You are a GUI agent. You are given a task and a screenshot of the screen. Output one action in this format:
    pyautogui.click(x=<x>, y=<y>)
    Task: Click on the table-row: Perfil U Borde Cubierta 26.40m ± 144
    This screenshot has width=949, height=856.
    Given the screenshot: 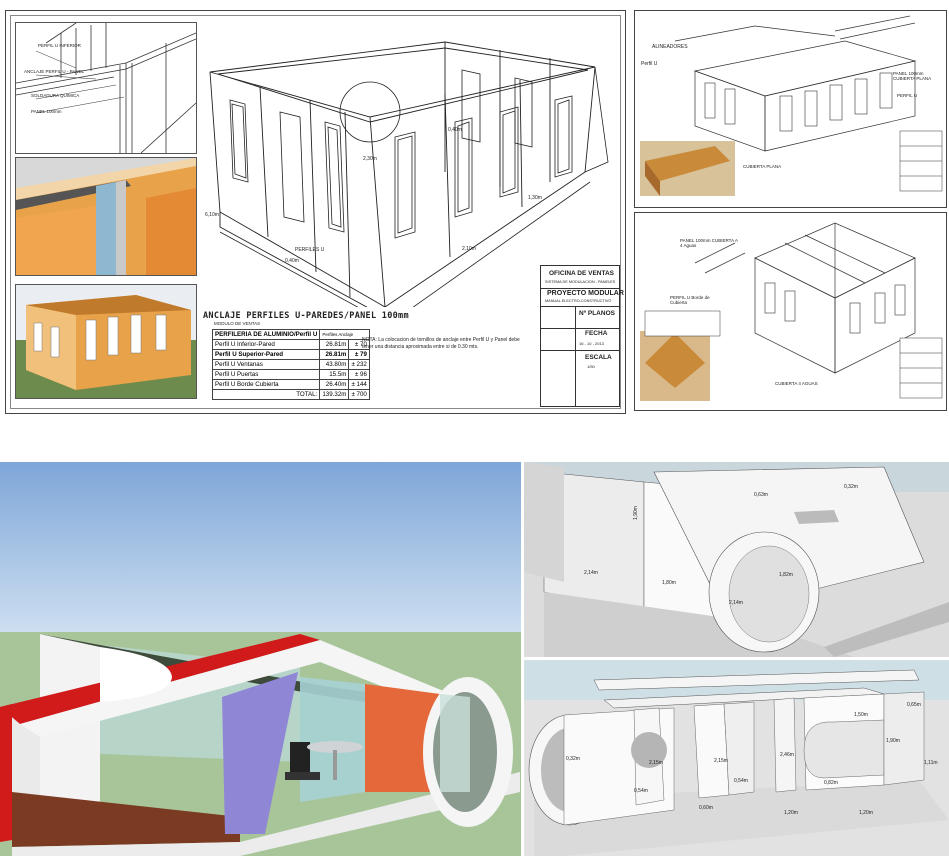 What is the action you would take?
    pyautogui.click(x=290, y=384)
    